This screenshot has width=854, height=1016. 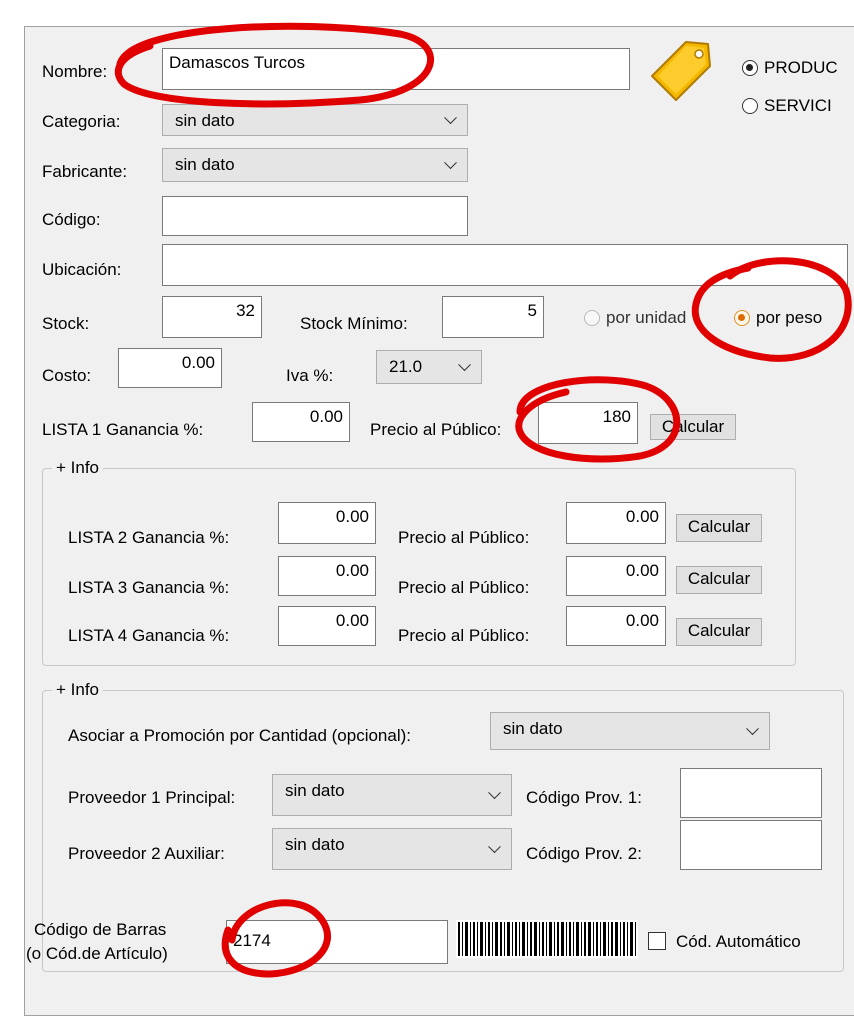 I want to click on lista4-ganancia-label: LISTA 4 Ganancia %:, so click(x=149, y=635).